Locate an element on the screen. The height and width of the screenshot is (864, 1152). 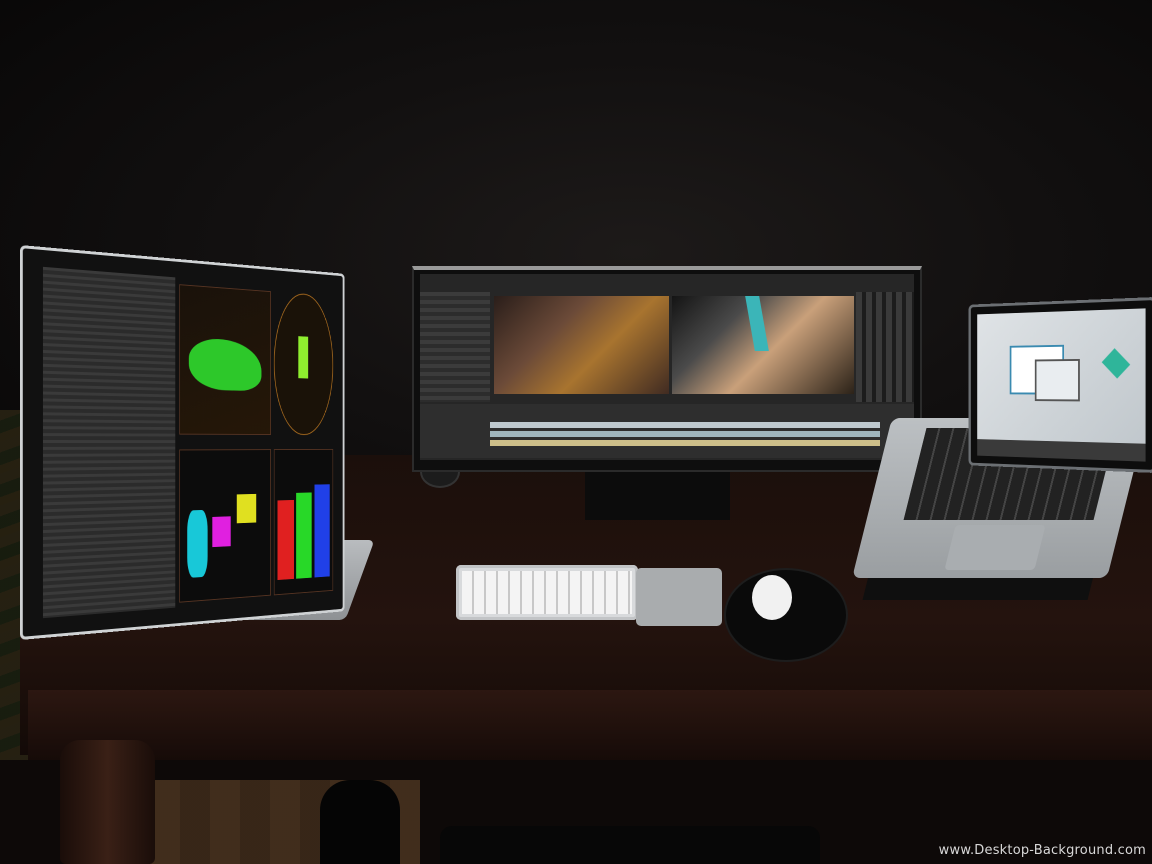
laptop-trackpad is located at coordinates (995, 547).